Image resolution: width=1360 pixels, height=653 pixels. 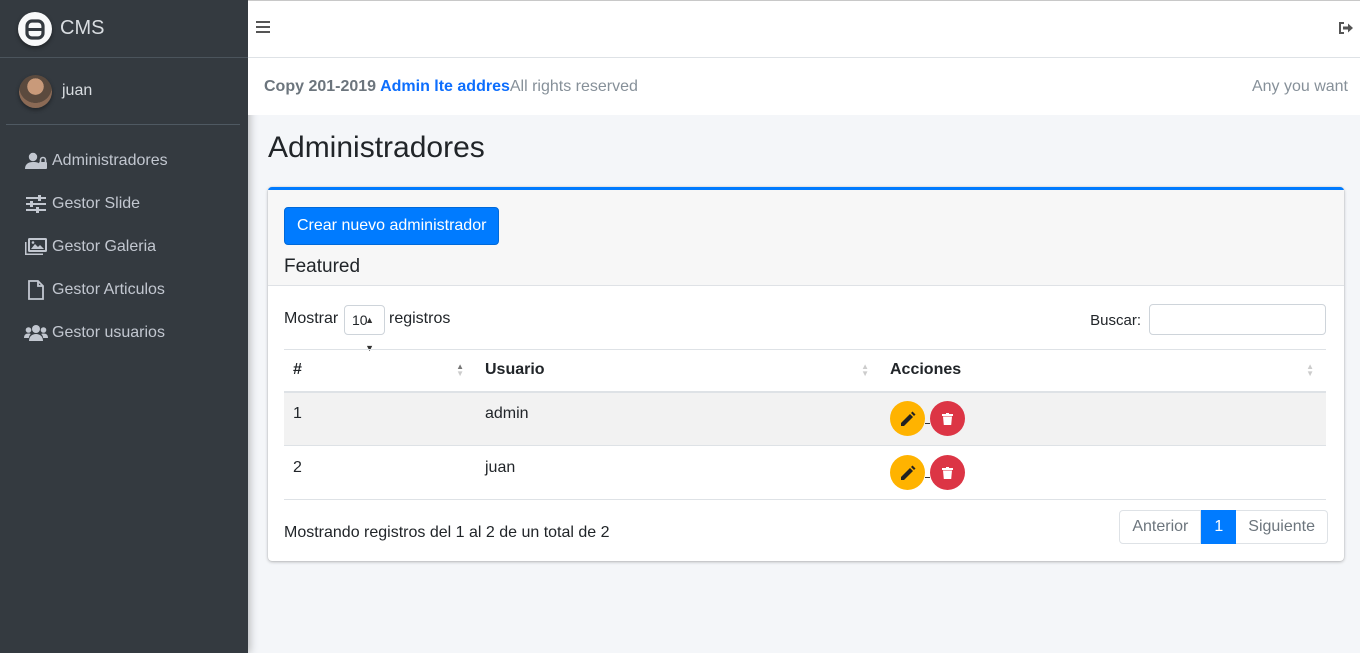 What do you see at coordinates (311, 318) in the screenshot?
I see `show-label: Mostrar` at bounding box center [311, 318].